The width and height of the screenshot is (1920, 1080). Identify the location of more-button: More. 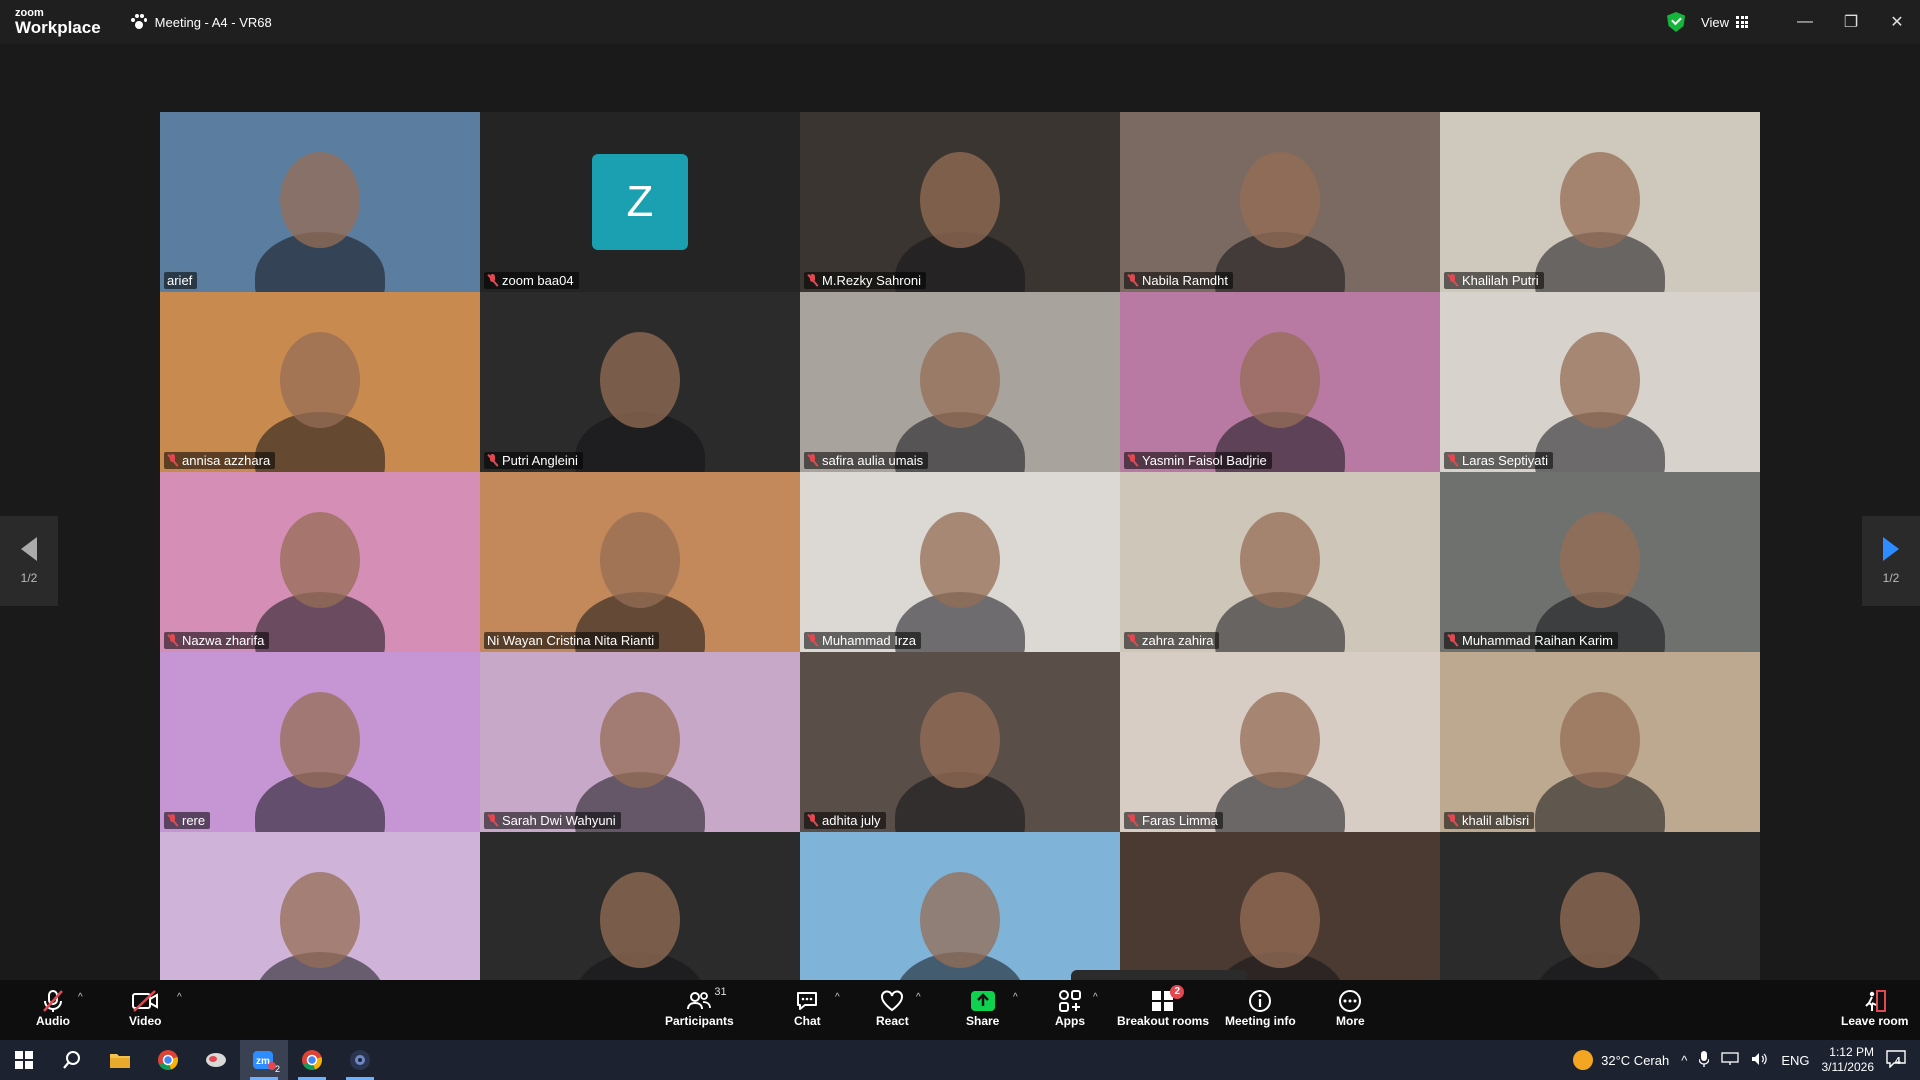
(1350, 1008).